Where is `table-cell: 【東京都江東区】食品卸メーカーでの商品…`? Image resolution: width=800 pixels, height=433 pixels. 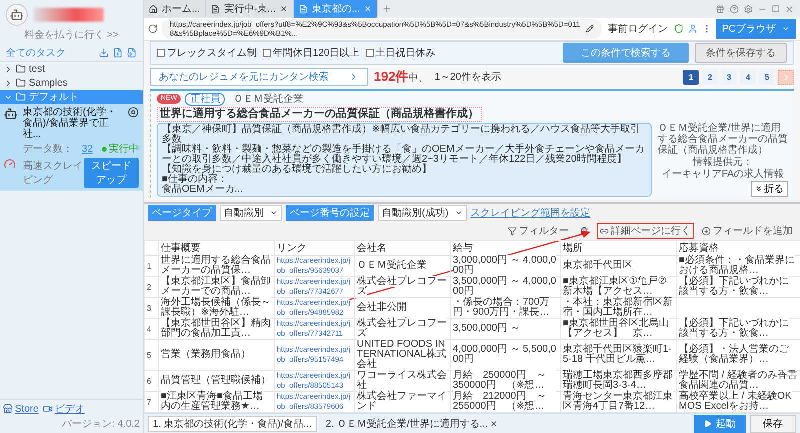 table-cell: 【東京都江東区】食品卸メーカーでの商品… is located at coordinates (216, 287).